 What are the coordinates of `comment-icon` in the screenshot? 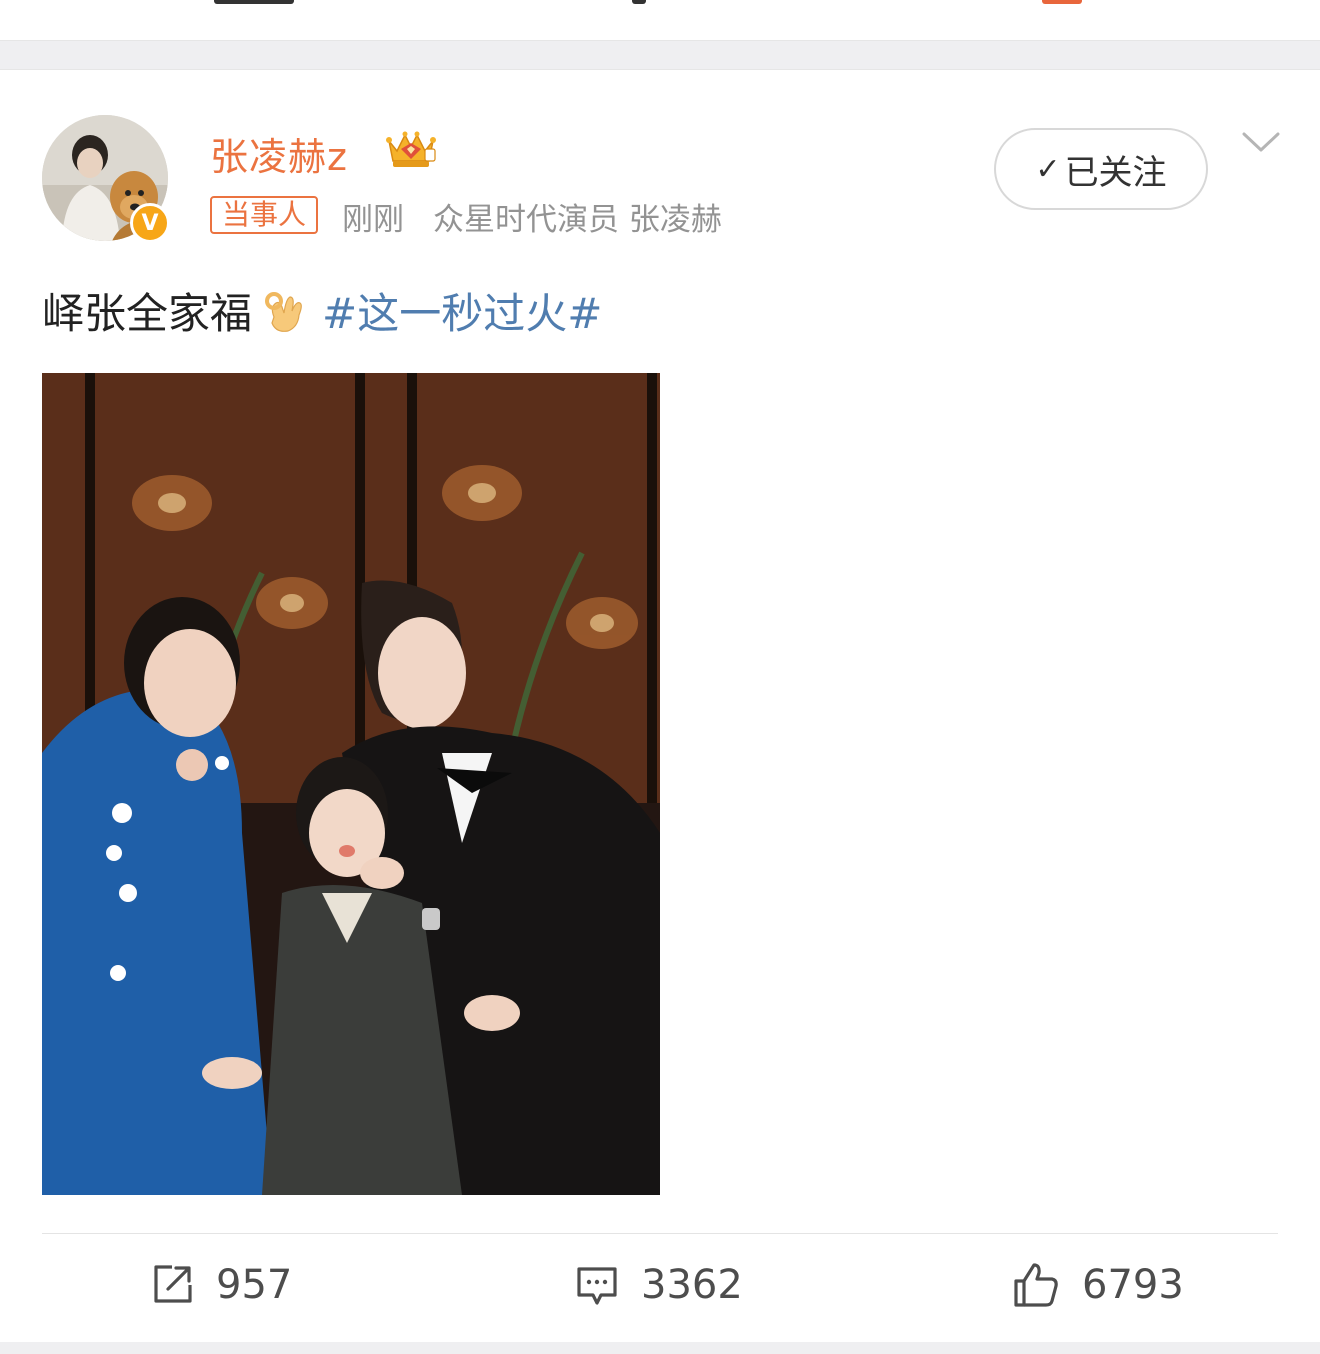 It's located at (597, 1286).